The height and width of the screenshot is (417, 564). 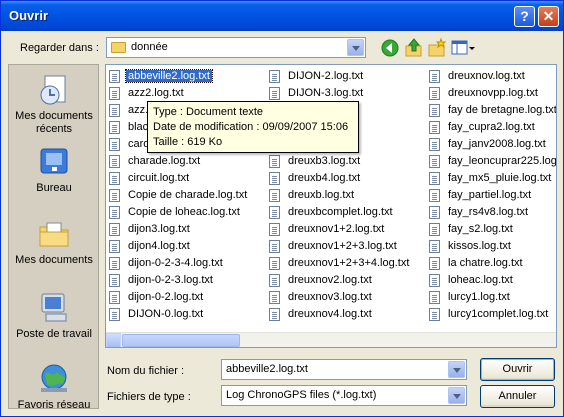 What do you see at coordinates (492, 213) in the screenshot?
I see `file-item: fay_rs4v8.log.txt` at bounding box center [492, 213].